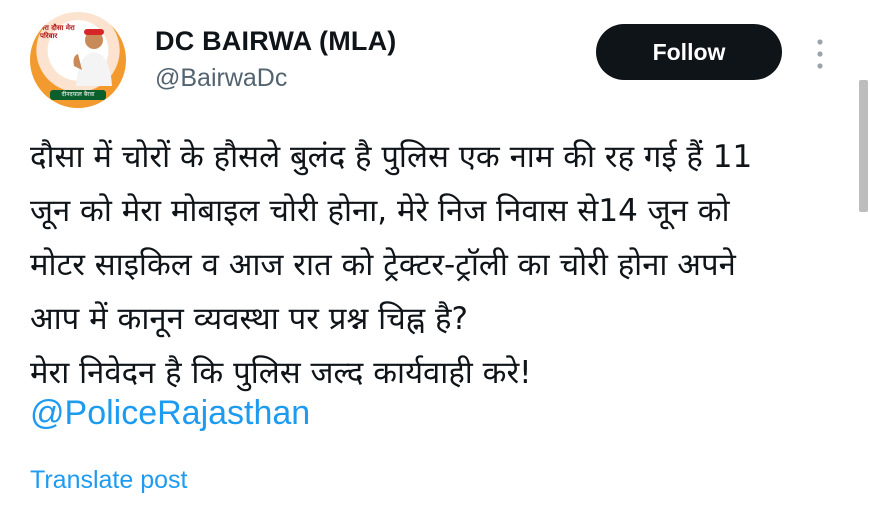  What do you see at coordinates (170, 413) in the screenshot?
I see `mention-link: @PoliceRajasthan` at bounding box center [170, 413].